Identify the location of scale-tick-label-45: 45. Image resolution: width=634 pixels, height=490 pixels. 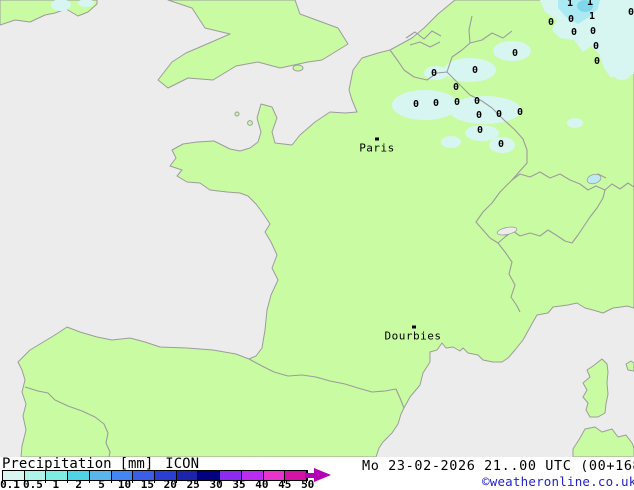
(285, 484).